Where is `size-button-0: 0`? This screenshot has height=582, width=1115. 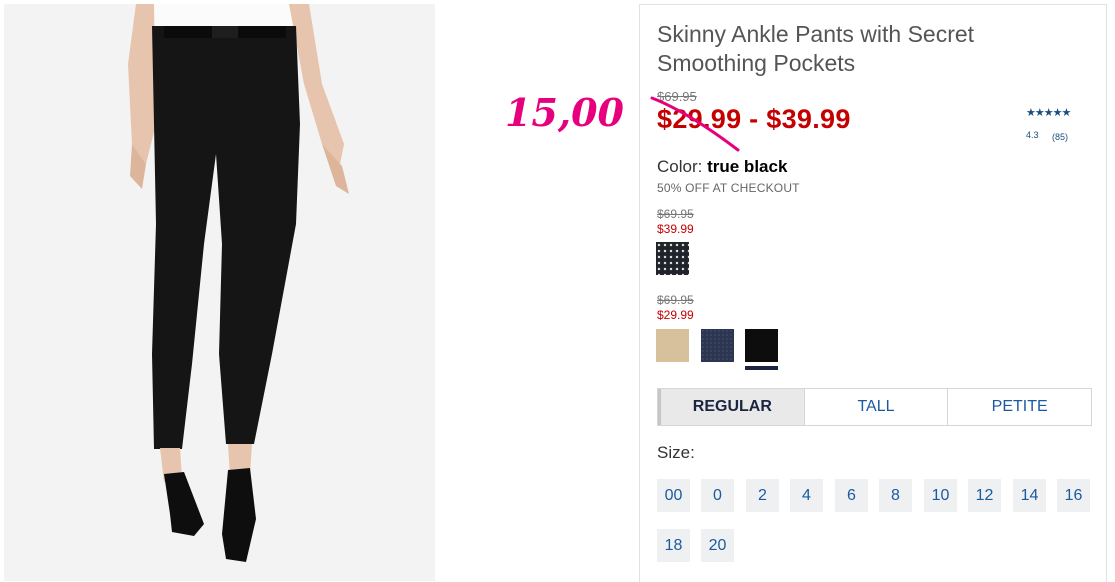 size-button-0: 0 is located at coordinates (717, 495).